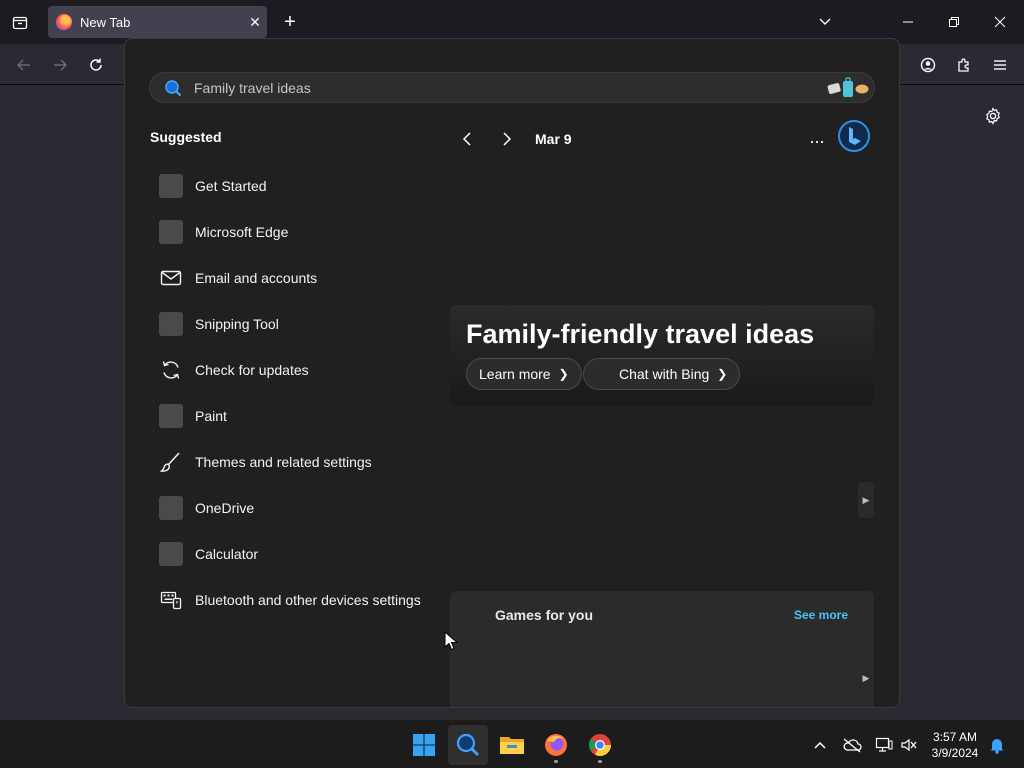 This screenshot has height=768, width=1024. I want to click on suggested-item-label: Calculator, so click(227, 554).